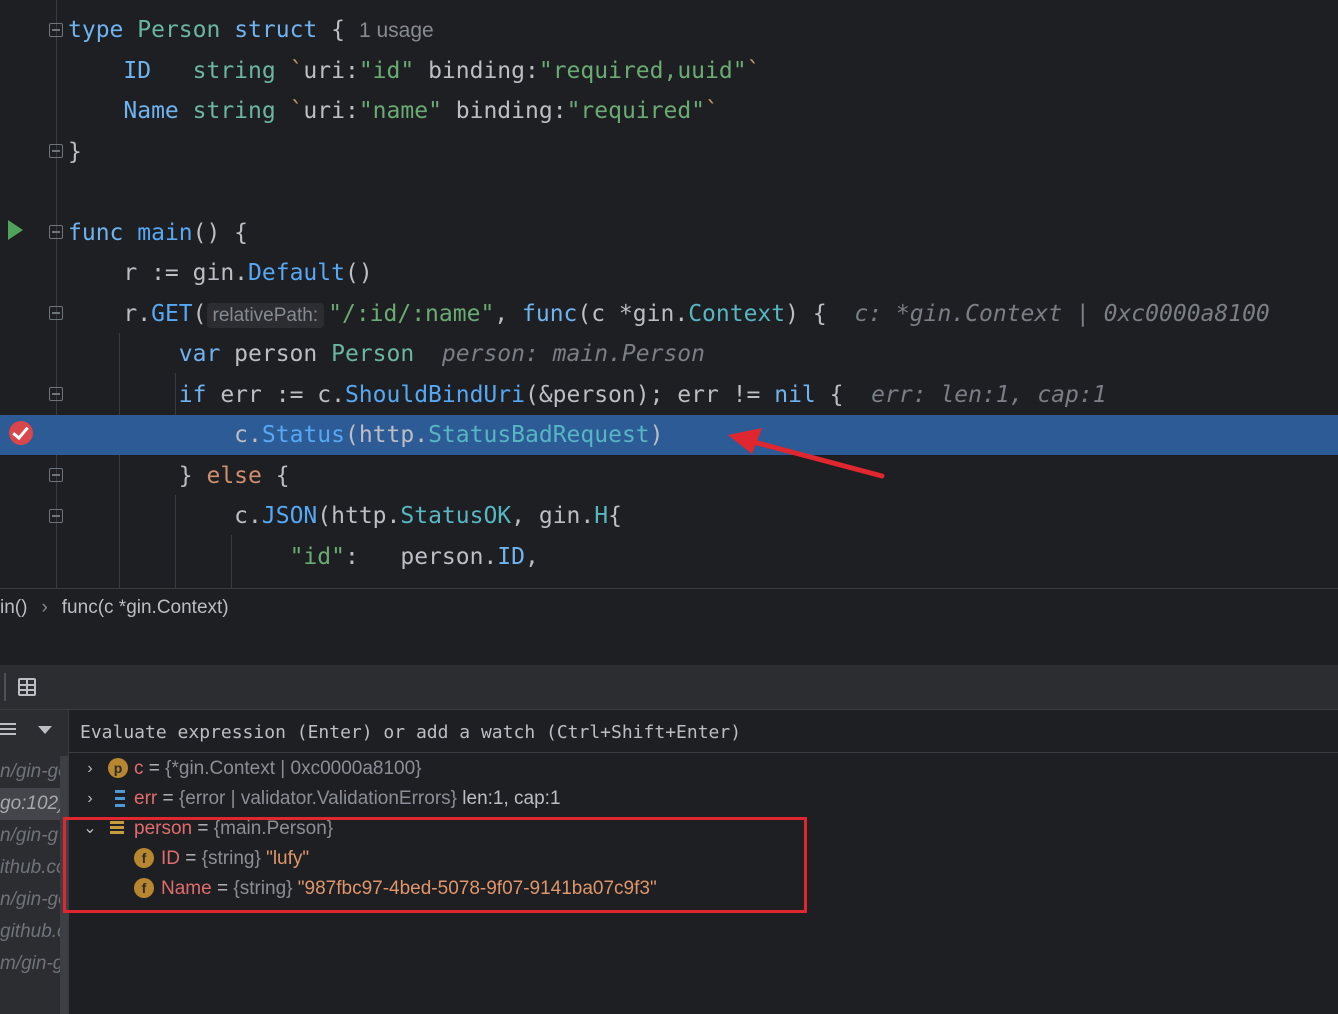 This screenshot has width=1338, height=1014. What do you see at coordinates (511, 556) in the screenshot?
I see `code-token: ID` at bounding box center [511, 556].